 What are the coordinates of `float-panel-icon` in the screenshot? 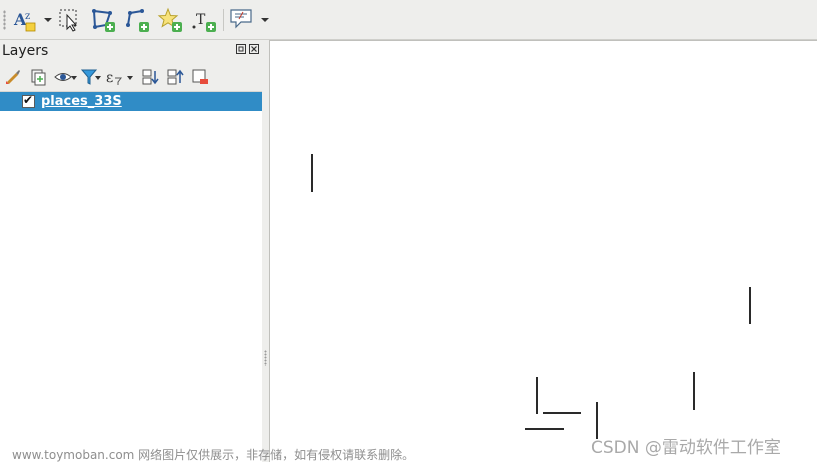 It's located at (241, 49).